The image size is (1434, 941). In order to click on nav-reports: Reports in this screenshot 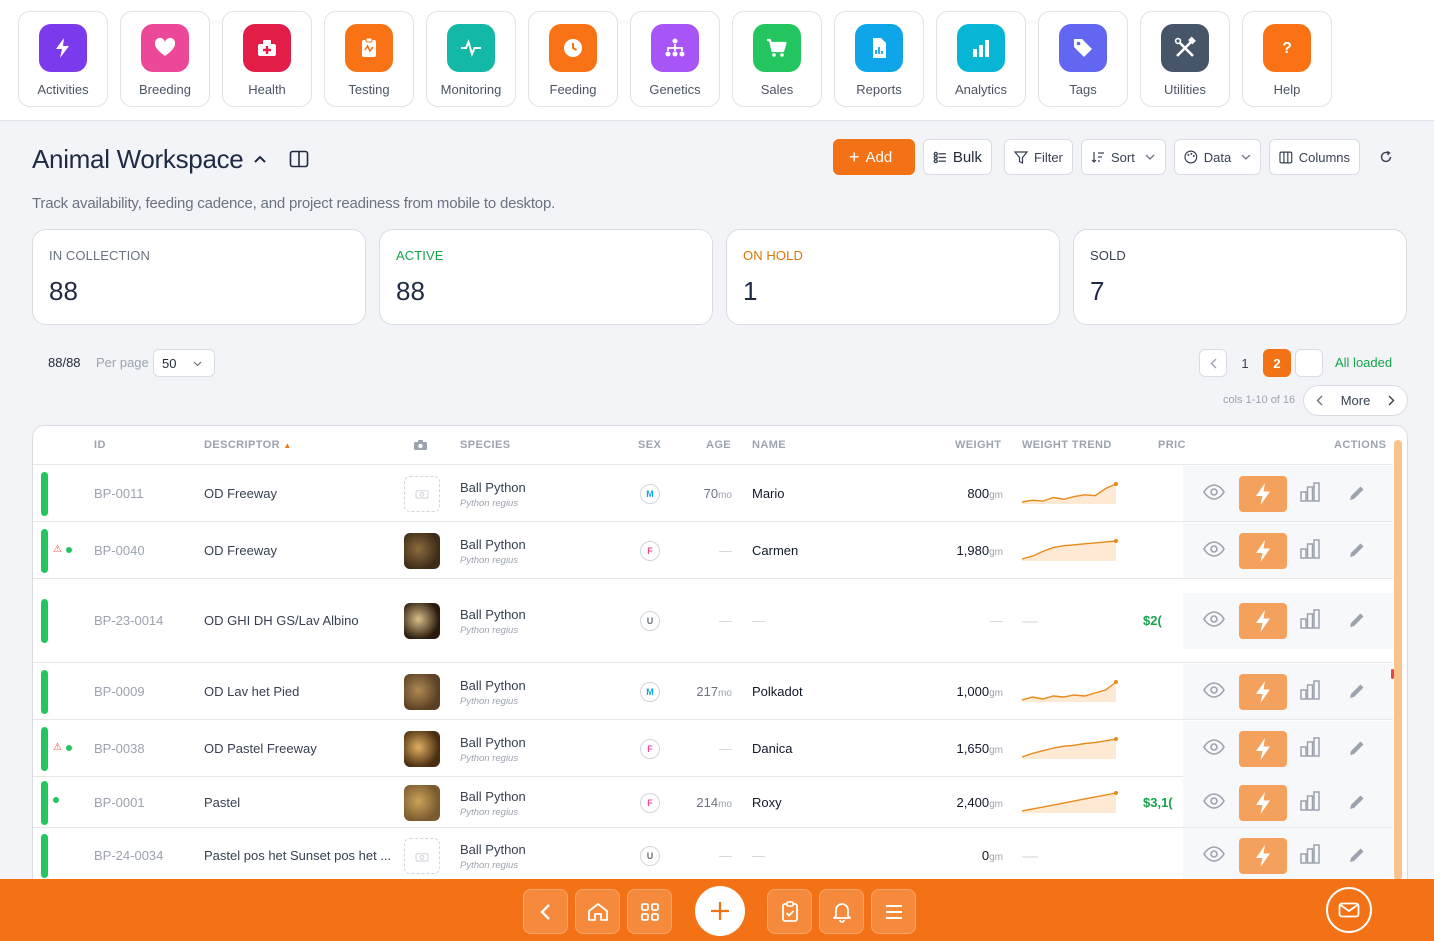, I will do `click(879, 59)`.